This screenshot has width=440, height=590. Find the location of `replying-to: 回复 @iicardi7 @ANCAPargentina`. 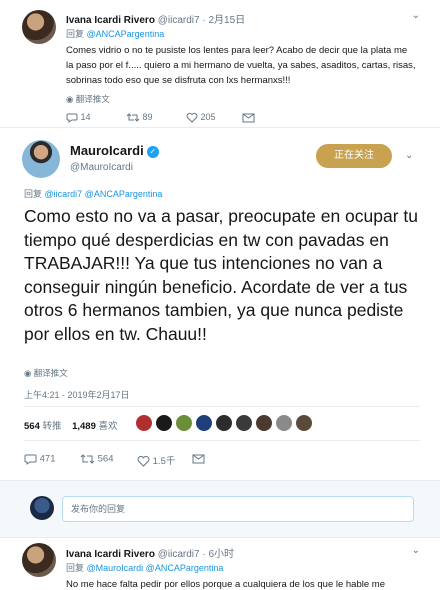

replying-to: 回复 @iicardi7 @ANCAPargentina is located at coordinates (93, 193).